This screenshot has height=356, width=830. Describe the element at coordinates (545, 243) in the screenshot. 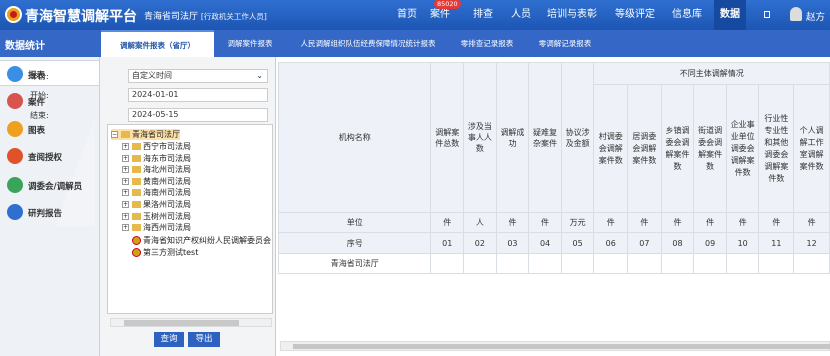

I see `seq-cell: 04` at that location.